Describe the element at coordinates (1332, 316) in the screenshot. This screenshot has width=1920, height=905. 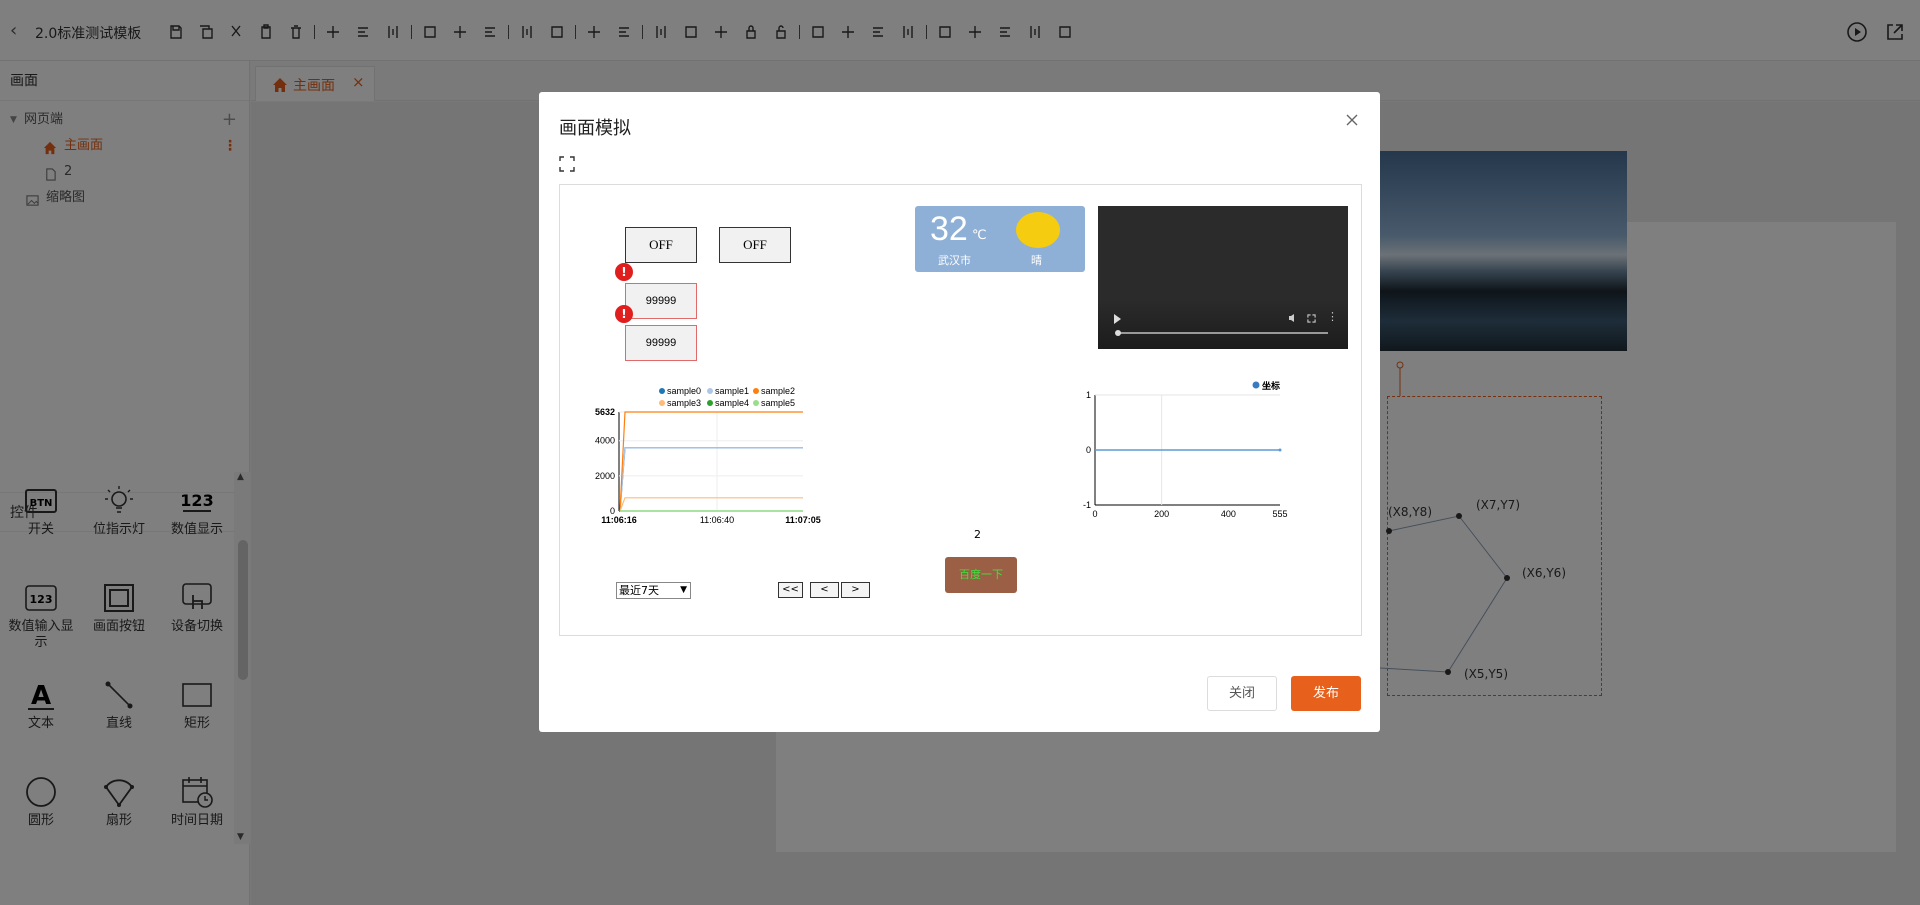
I see `video-more-icon: ⋮` at that location.